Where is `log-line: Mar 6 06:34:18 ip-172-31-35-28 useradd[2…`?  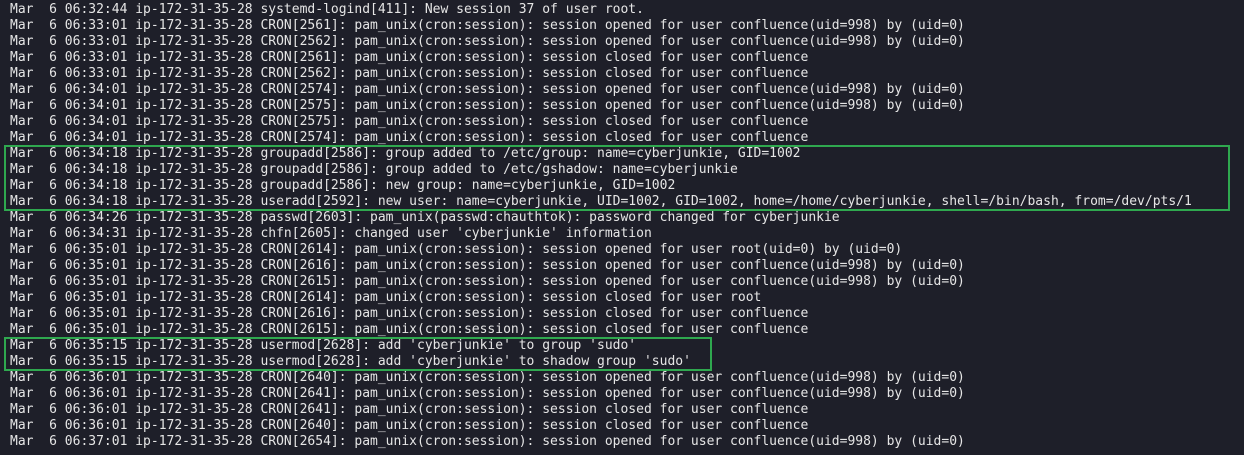 log-line: Mar 6 06:34:18 ip-172-31-35-28 useradd[2… is located at coordinates (601, 201).